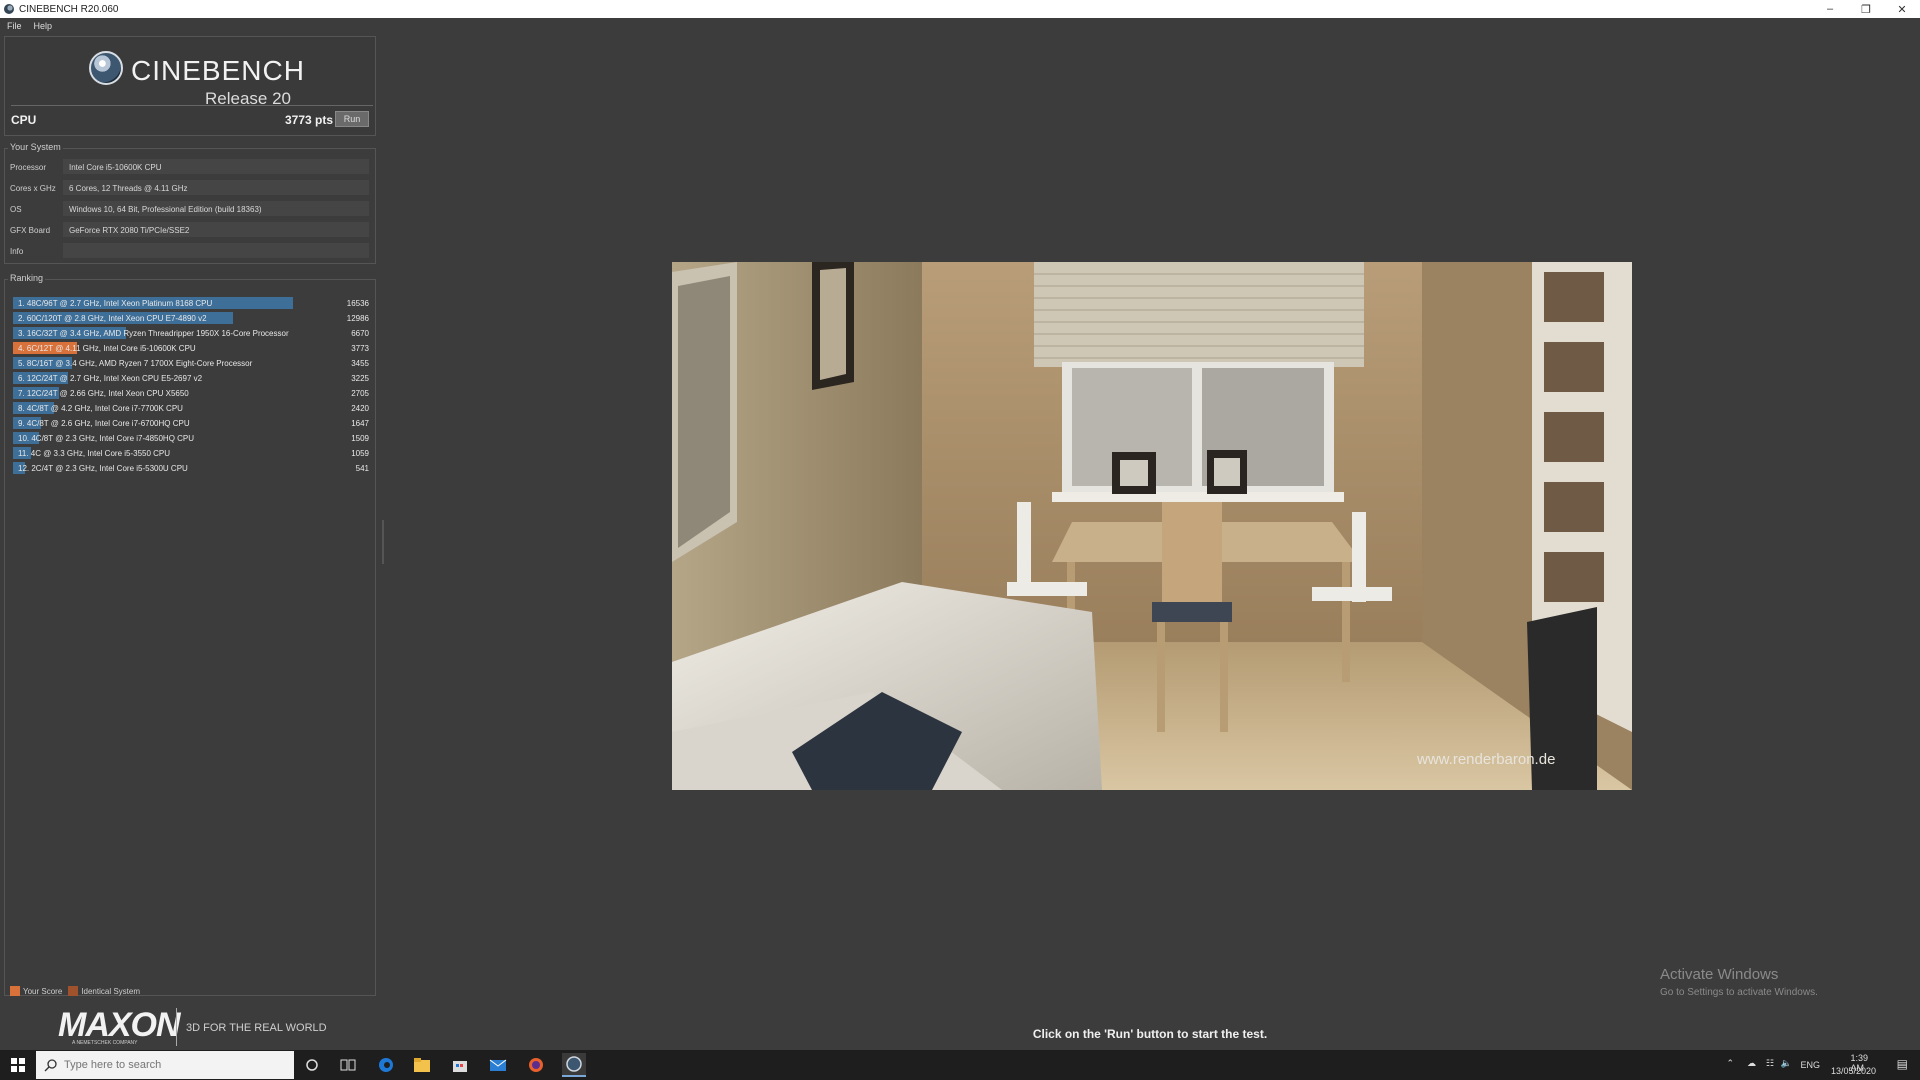 The height and width of the screenshot is (1080, 1920). I want to click on system-key: Info, so click(17, 251).